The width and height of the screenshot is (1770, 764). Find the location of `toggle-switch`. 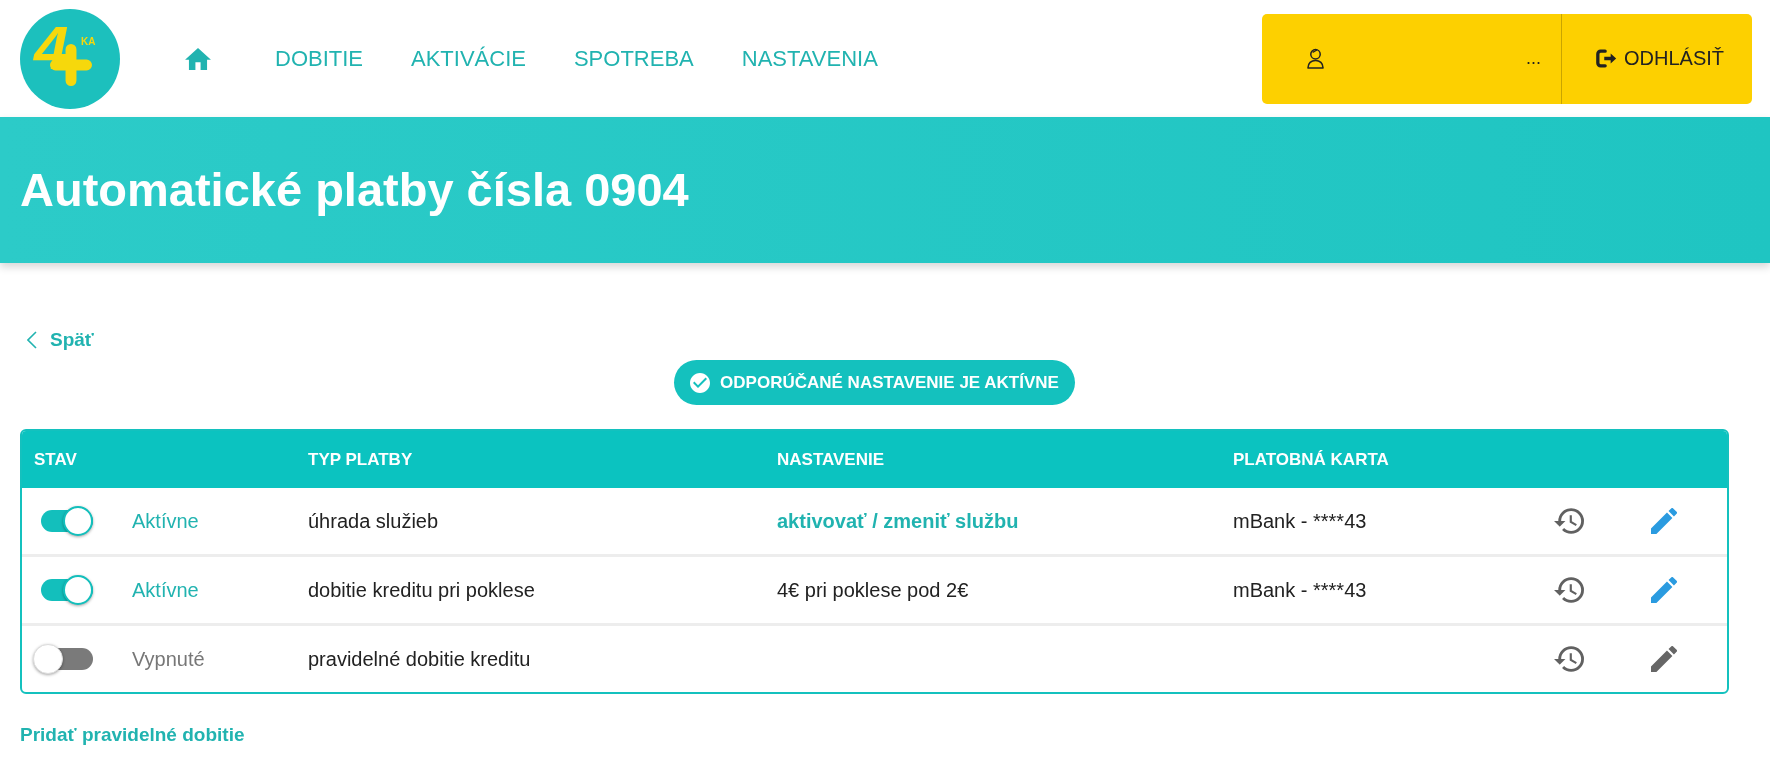

toggle-switch is located at coordinates (63, 659).